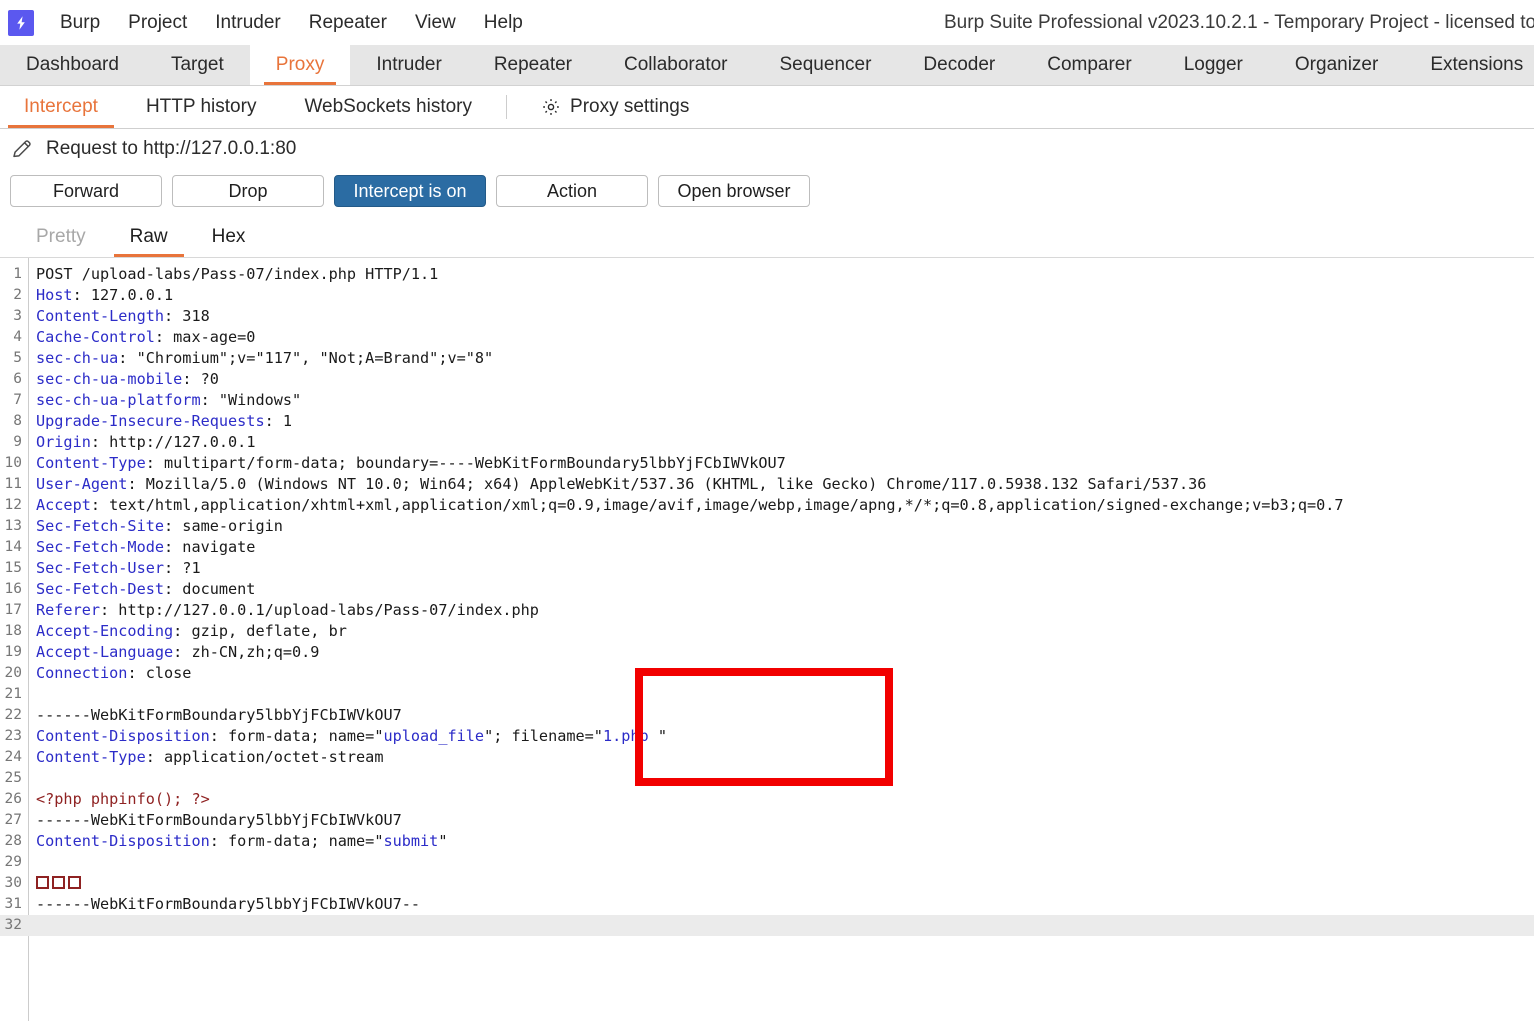 Image resolution: width=1534 pixels, height=1023 pixels. I want to click on line-number: 28, so click(13, 841).